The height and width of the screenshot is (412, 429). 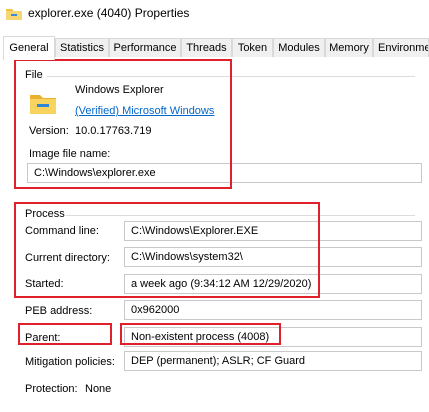 I want to click on image-file-name-field: C:\Windows\explorer.exe, so click(x=224, y=173).